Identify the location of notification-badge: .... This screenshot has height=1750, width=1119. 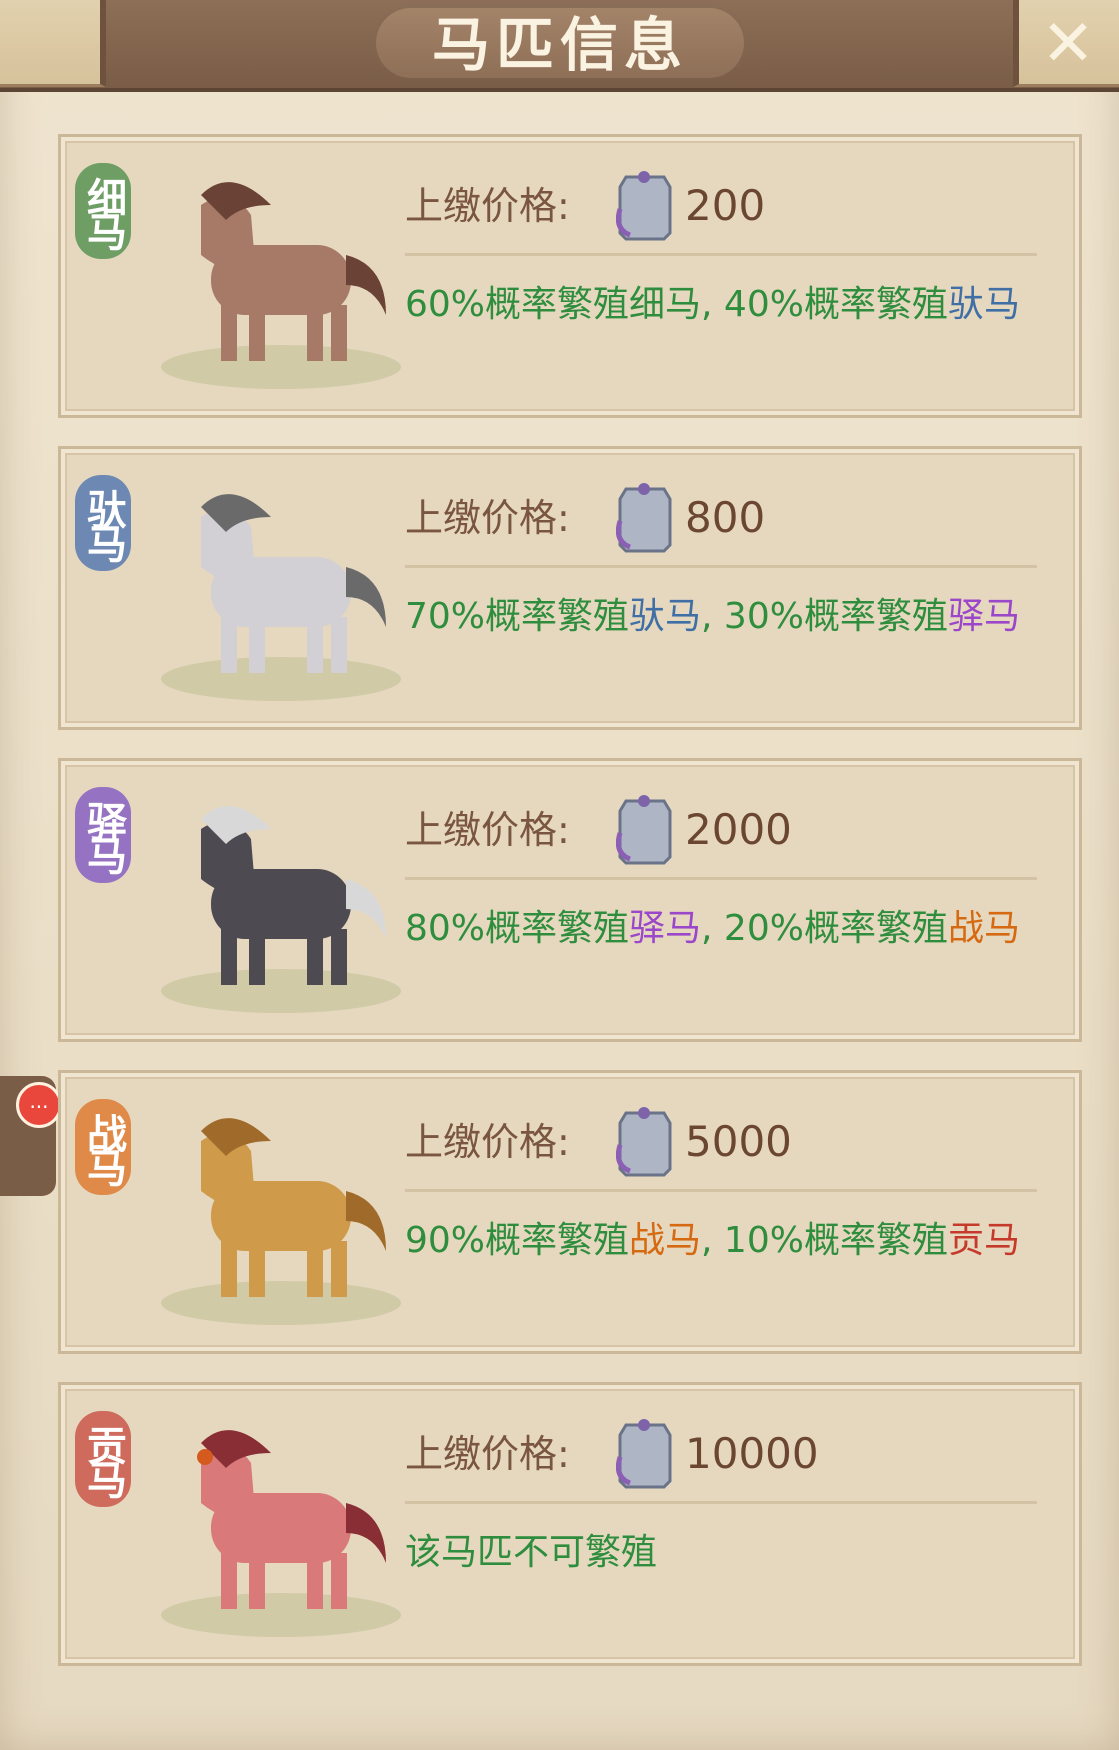
(39, 1105).